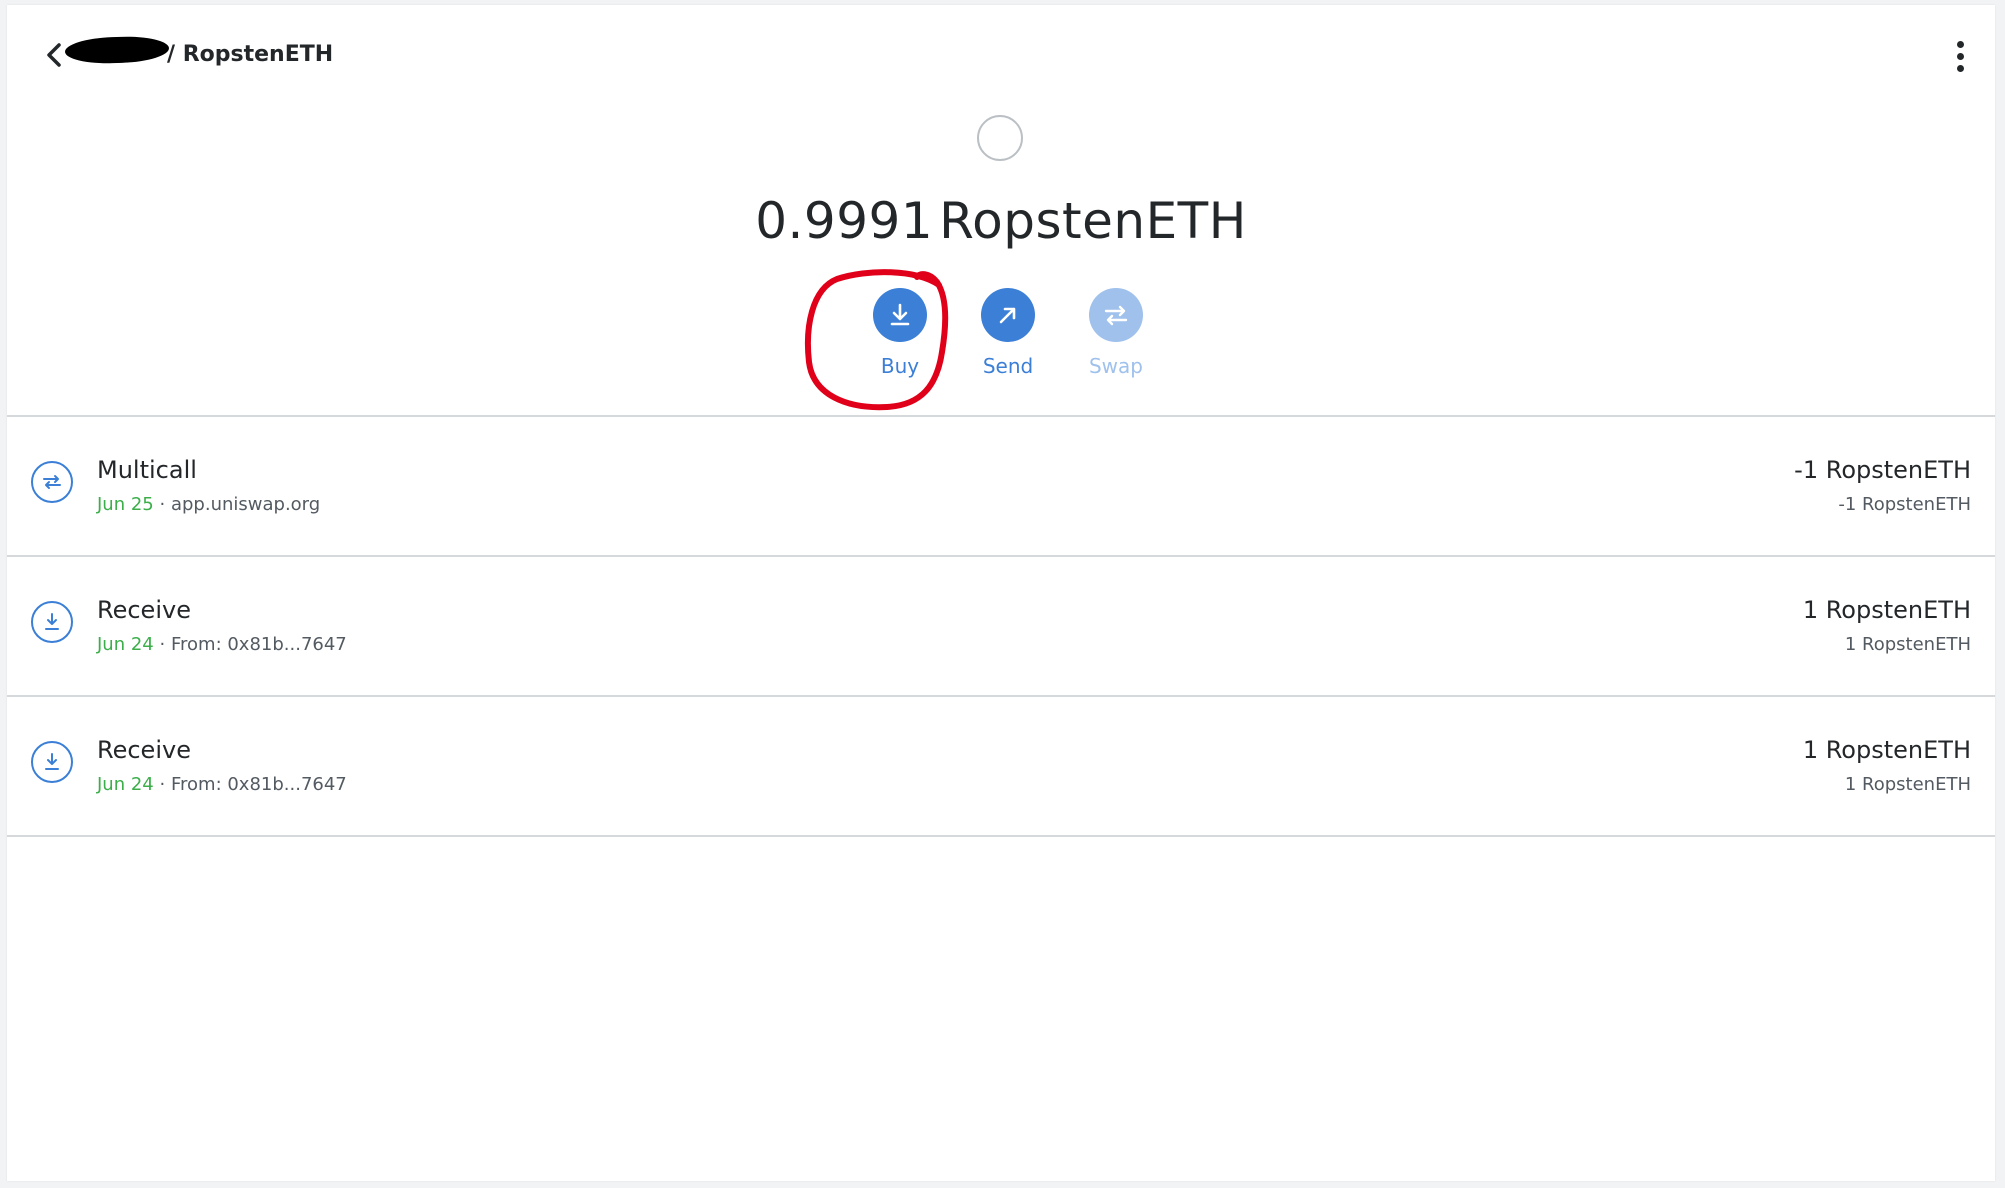 The width and height of the screenshot is (2005, 1188). Describe the element at coordinates (147, 470) in the screenshot. I see `transaction-title: Multicall` at that location.